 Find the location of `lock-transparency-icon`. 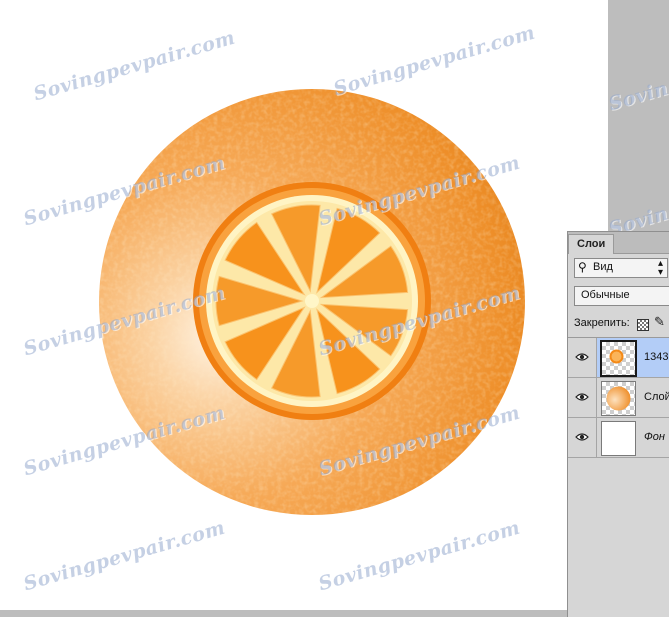

lock-transparency-icon is located at coordinates (643, 325).